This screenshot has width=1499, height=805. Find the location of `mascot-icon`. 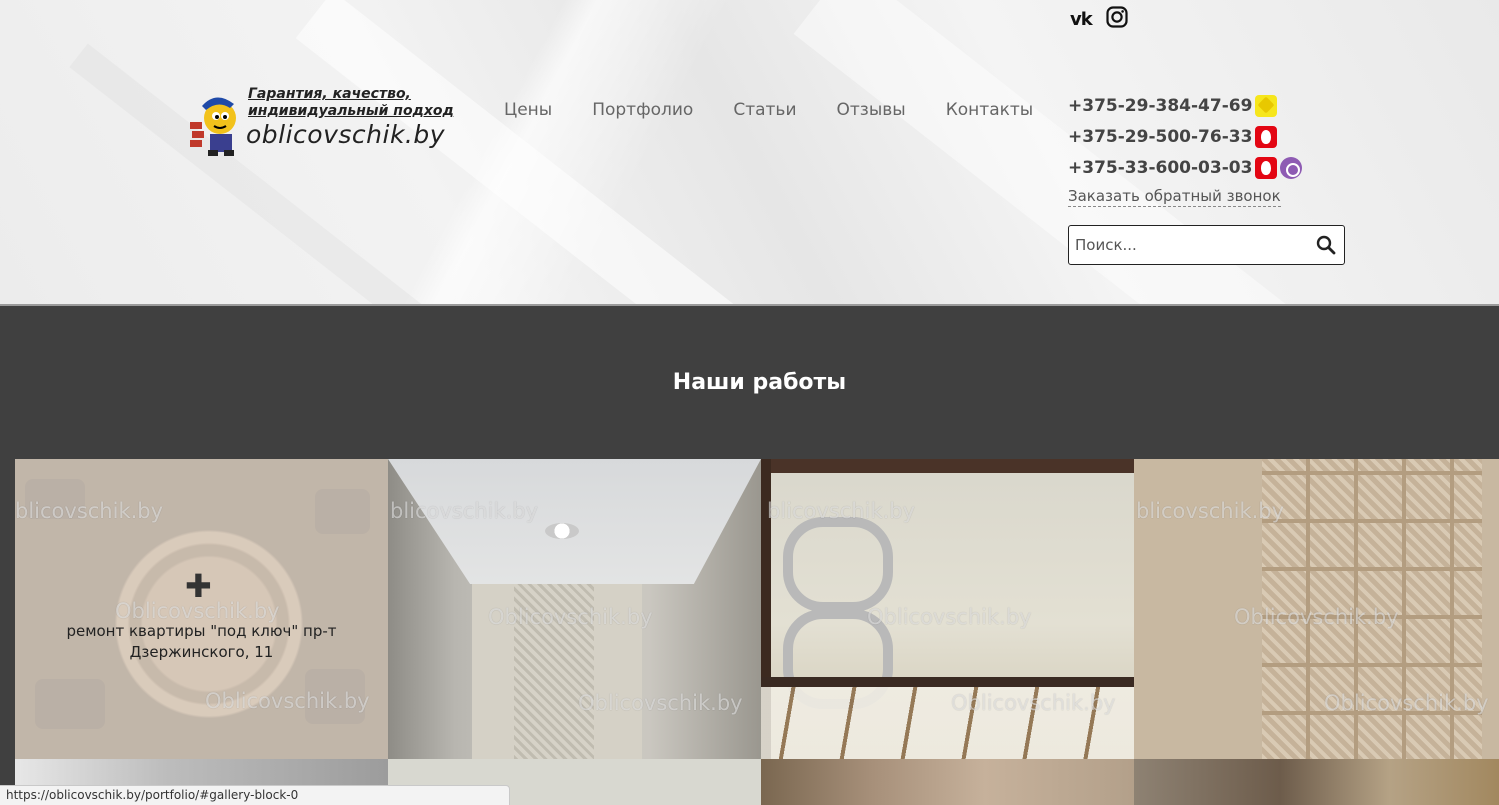

mascot-icon is located at coordinates (213, 126).